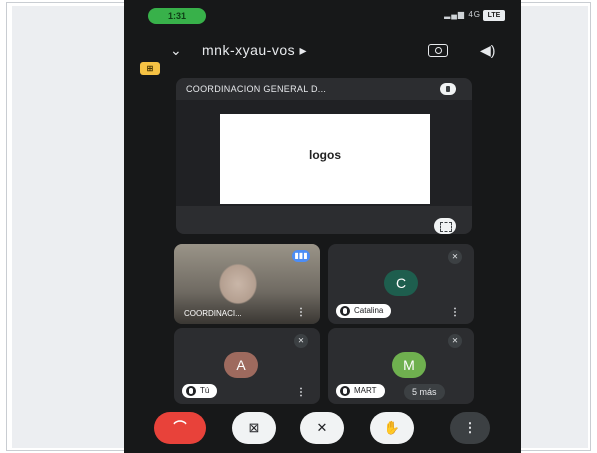 Image resolution: width=597 pixels, height=453 pixels. Describe the element at coordinates (176, 50) in the screenshot. I see `collapse-chevron-icon: ⌄` at that location.